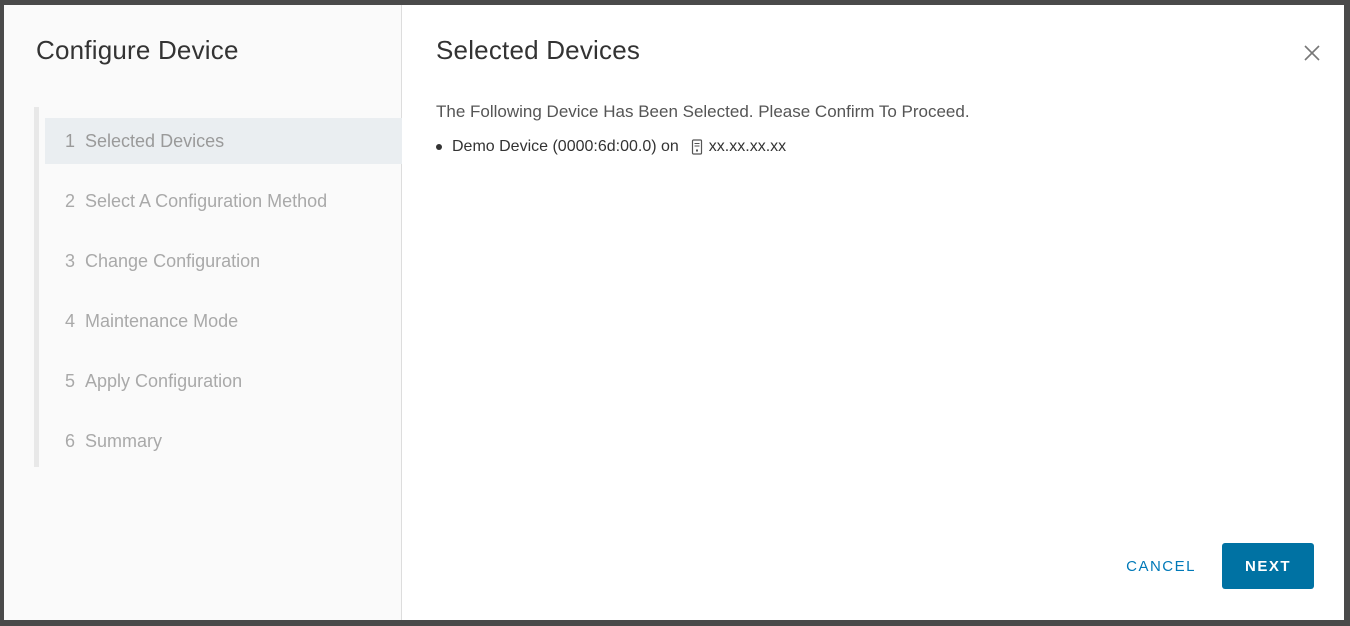  Describe the element at coordinates (70, 320) in the screenshot. I see `step-number: 4` at that location.